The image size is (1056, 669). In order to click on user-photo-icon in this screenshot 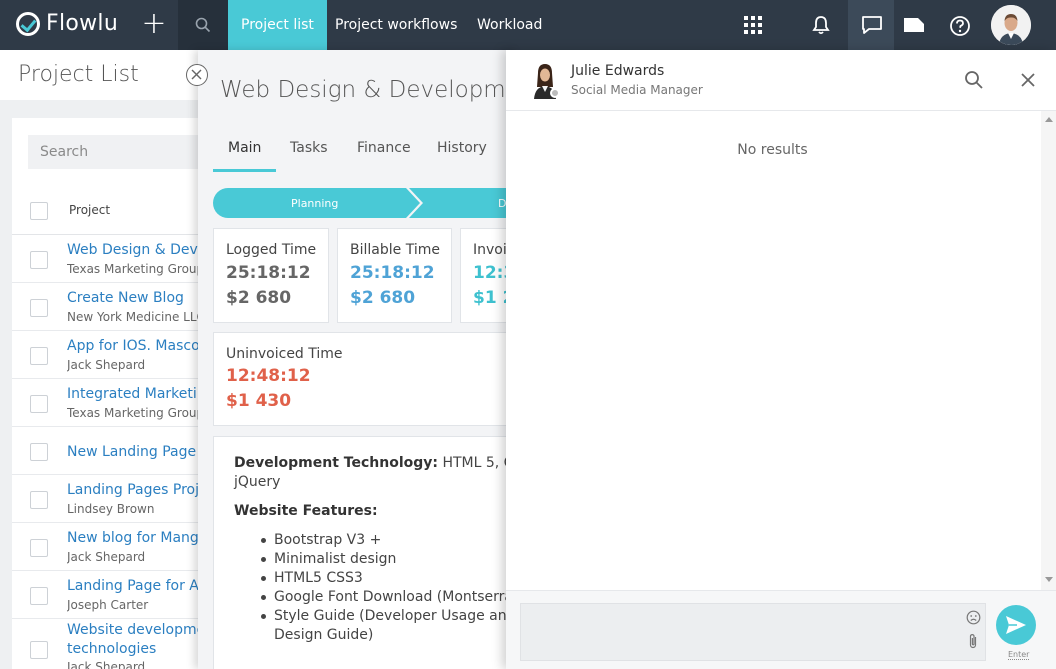, I will do `click(1011, 25)`.